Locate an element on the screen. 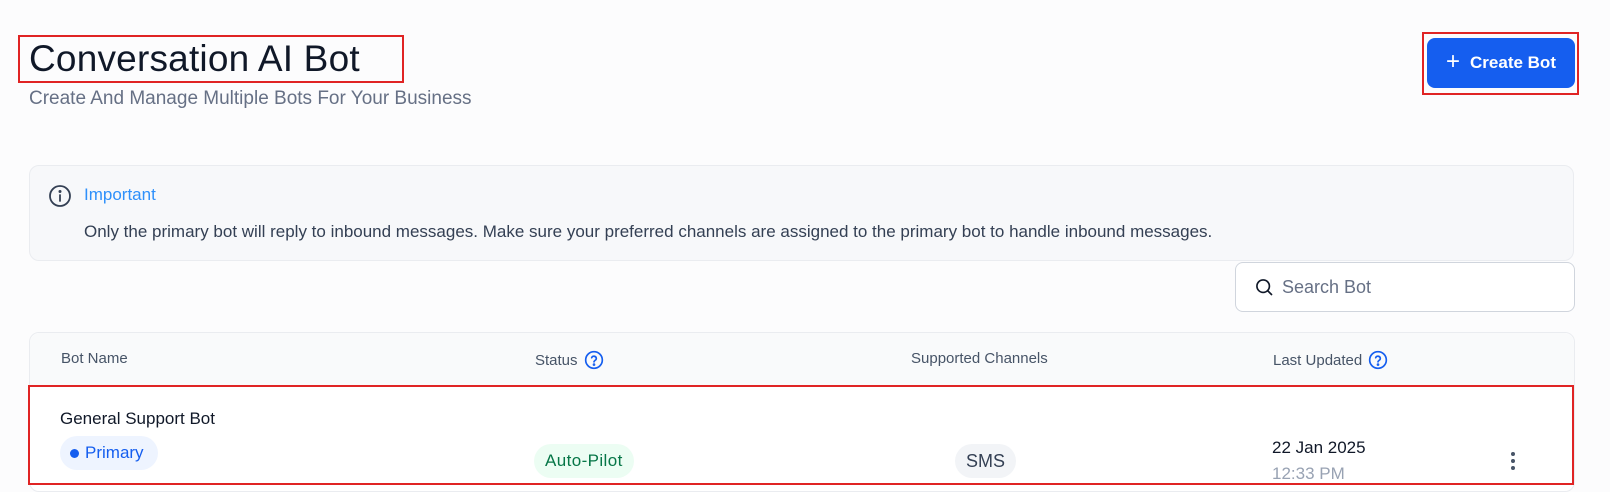  column-last-updated-label: Last Updated is located at coordinates (1318, 360).